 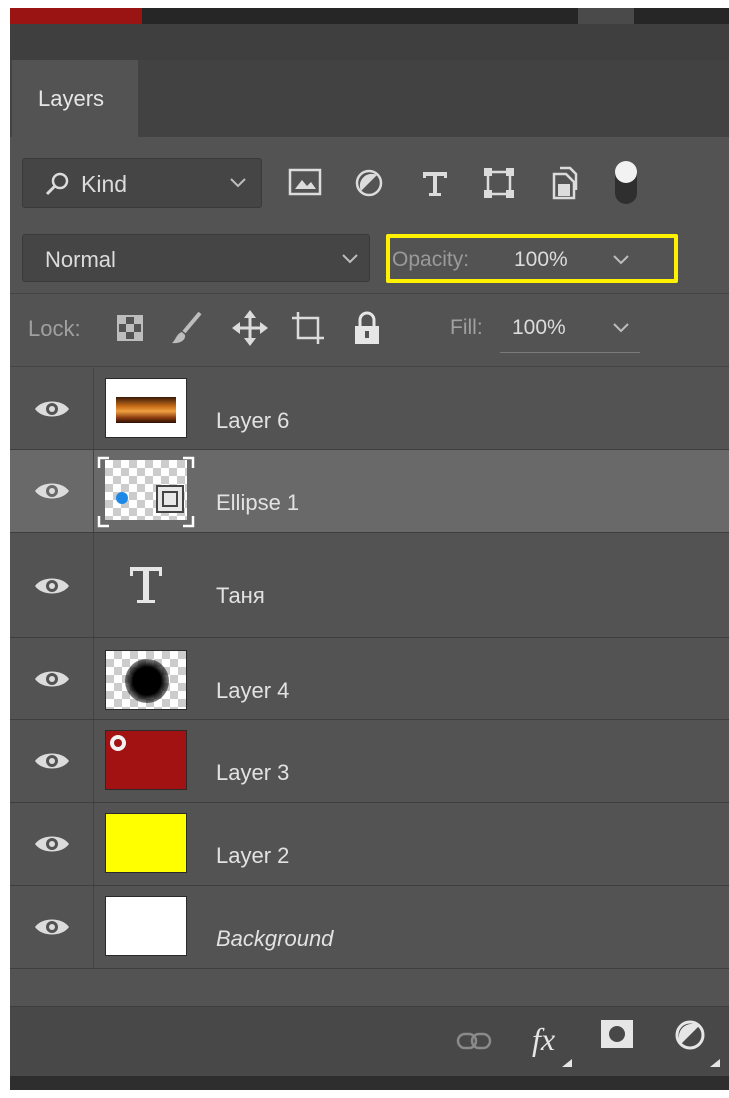 I want to click on fill-label: Fill:, so click(x=466, y=327).